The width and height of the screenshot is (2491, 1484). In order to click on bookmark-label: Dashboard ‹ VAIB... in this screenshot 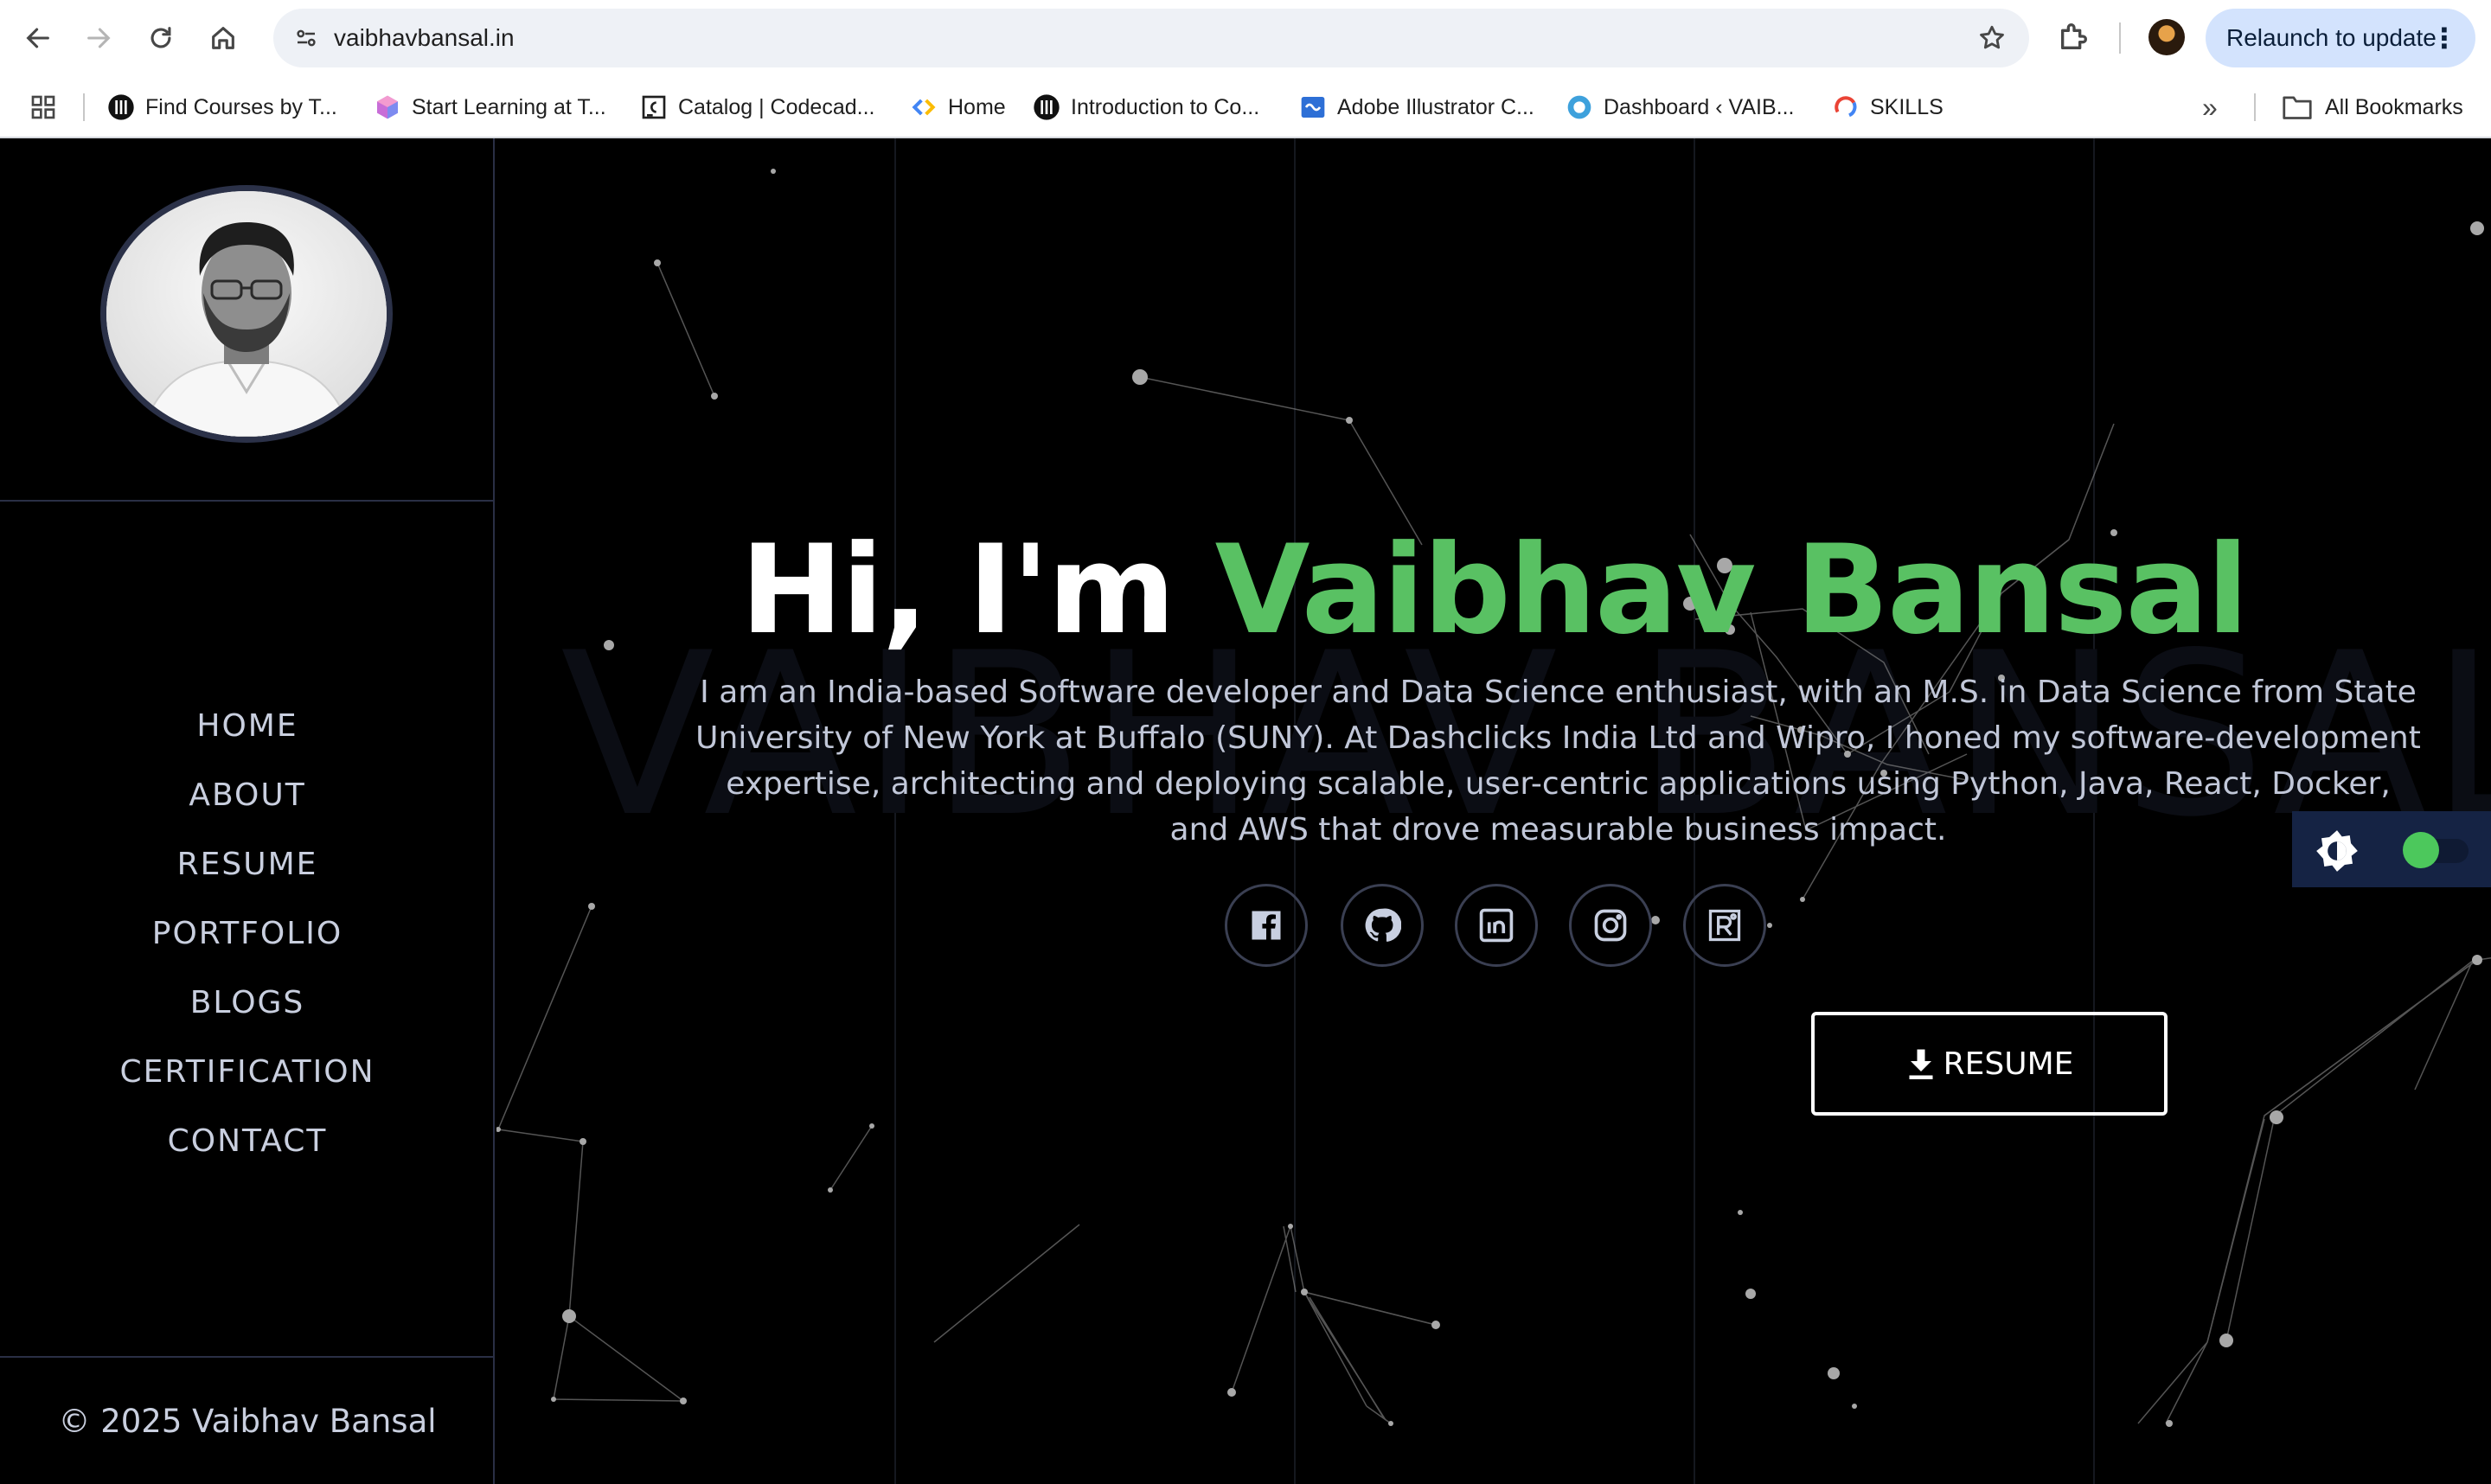, I will do `click(1699, 106)`.